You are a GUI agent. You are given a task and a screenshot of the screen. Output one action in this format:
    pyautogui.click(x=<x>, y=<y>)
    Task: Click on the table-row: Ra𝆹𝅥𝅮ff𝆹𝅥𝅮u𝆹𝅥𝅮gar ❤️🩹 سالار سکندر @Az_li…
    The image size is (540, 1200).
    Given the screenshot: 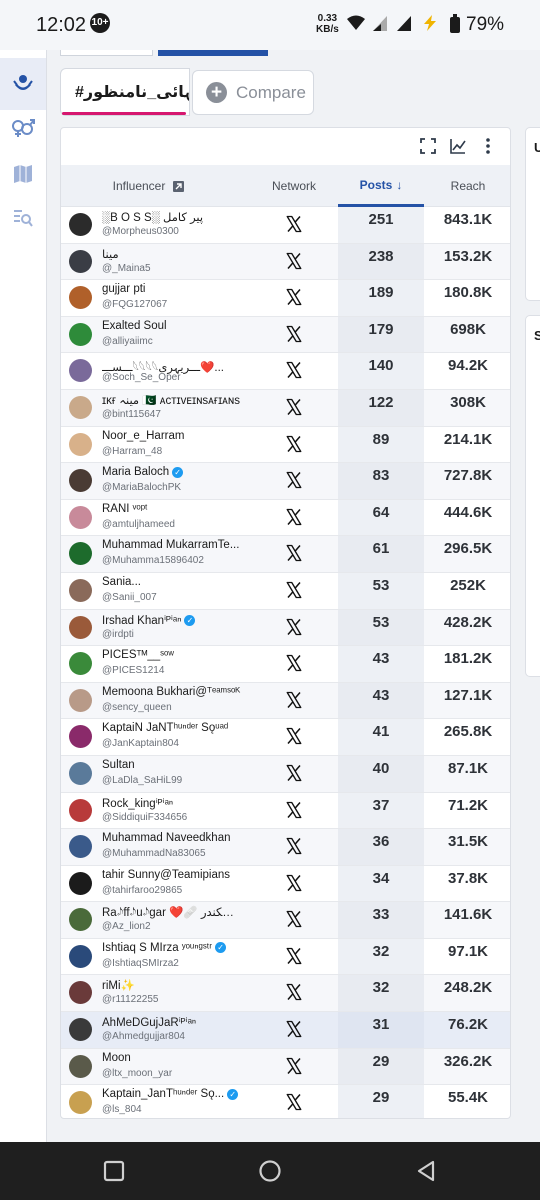 What is the action you would take?
    pyautogui.click(x=285, y=920)
    